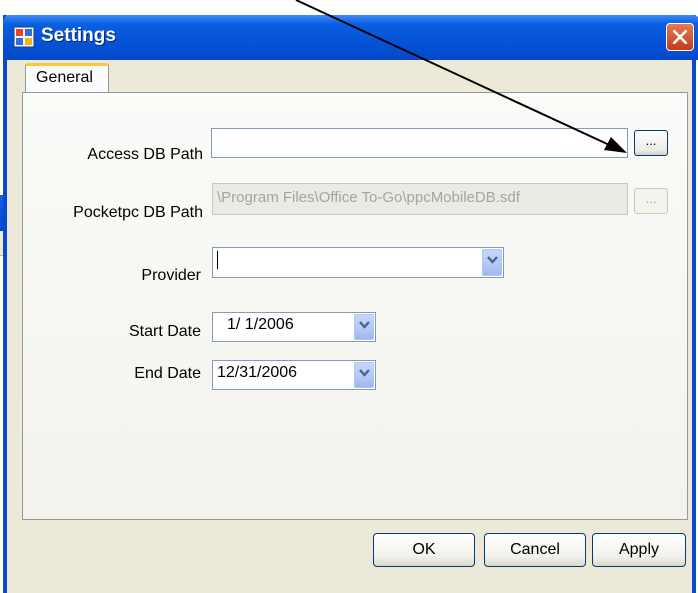 The image size is (698, 593). What do you see at coordinates (257, 372) in the screenshot?
I see `end-date-value: 12/31/2006` at bounding box center [257, 372].